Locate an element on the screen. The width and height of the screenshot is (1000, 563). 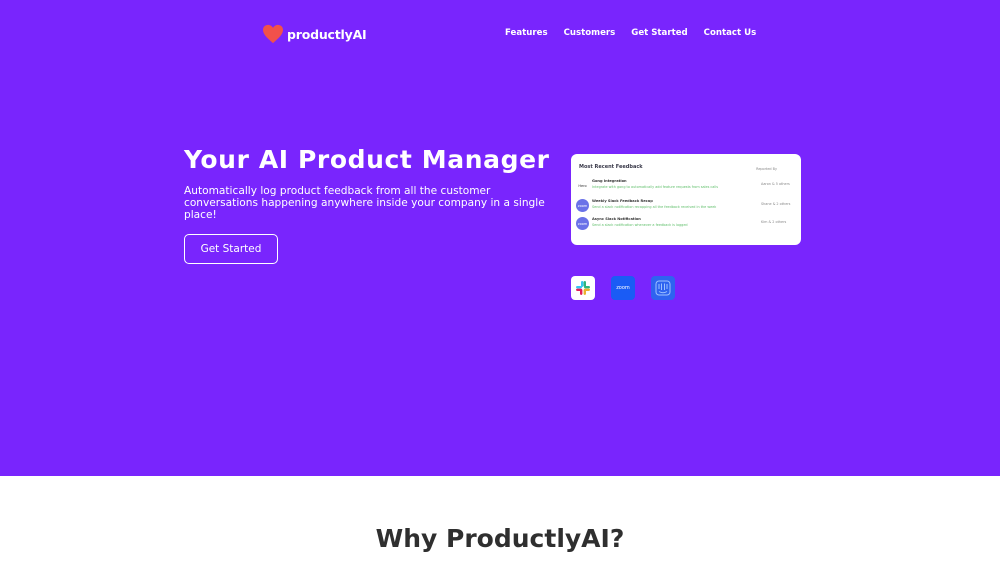
reported-by: Shane & 2 others is located at coordinates (776, 204).